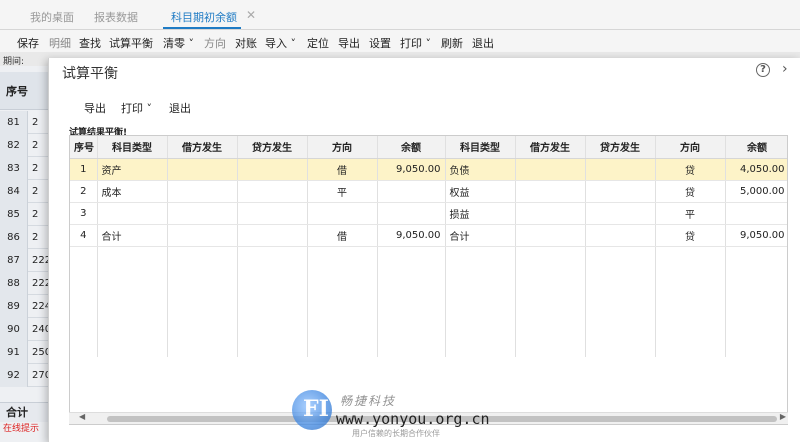 Image resolution: width=800 pixels, height=442 pixels. I want to click on cell-account-type-2: 合计, so click(480, 235).